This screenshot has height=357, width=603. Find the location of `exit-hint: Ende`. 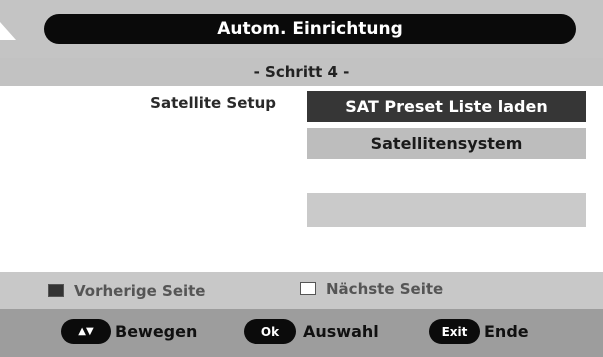

exit-hint: Ende is located at coordinates (506, 331).